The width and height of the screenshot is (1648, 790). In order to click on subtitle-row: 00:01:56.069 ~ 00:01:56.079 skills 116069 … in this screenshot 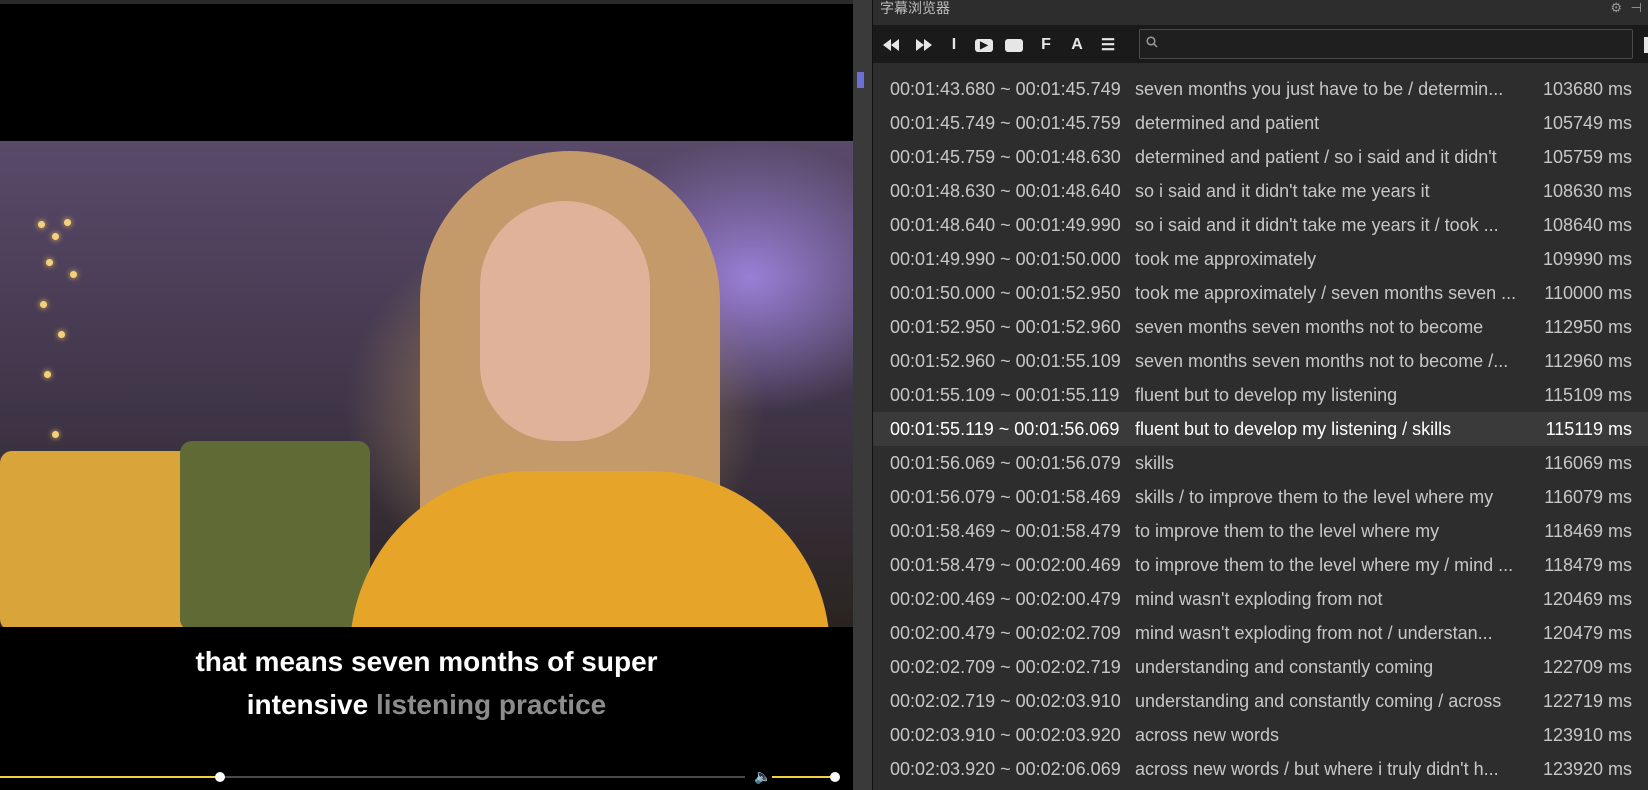, I will do `click(1260, 463)`.